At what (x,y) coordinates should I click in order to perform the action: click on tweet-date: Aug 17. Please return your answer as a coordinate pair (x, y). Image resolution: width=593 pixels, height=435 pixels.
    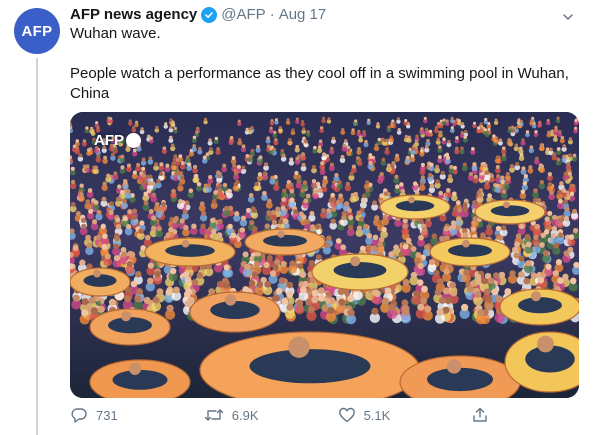
    Looking at the image, I should click on (303, 15).